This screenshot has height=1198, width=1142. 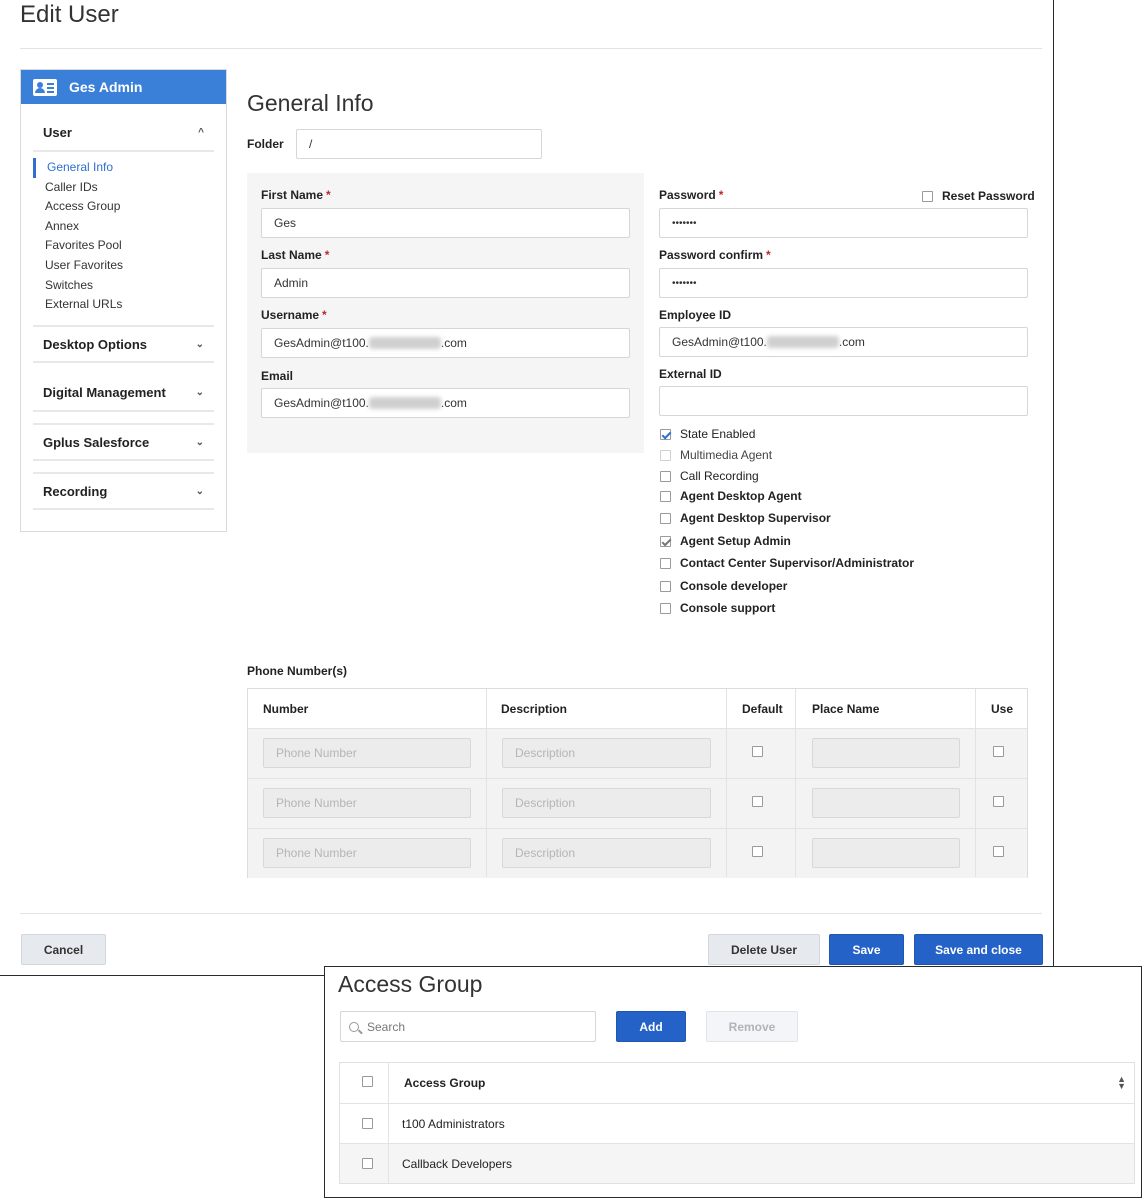 I want to click on sidebar-section-gplus-salesforce: Gplus Salesforce ⌄, so click(x=123, y=442).